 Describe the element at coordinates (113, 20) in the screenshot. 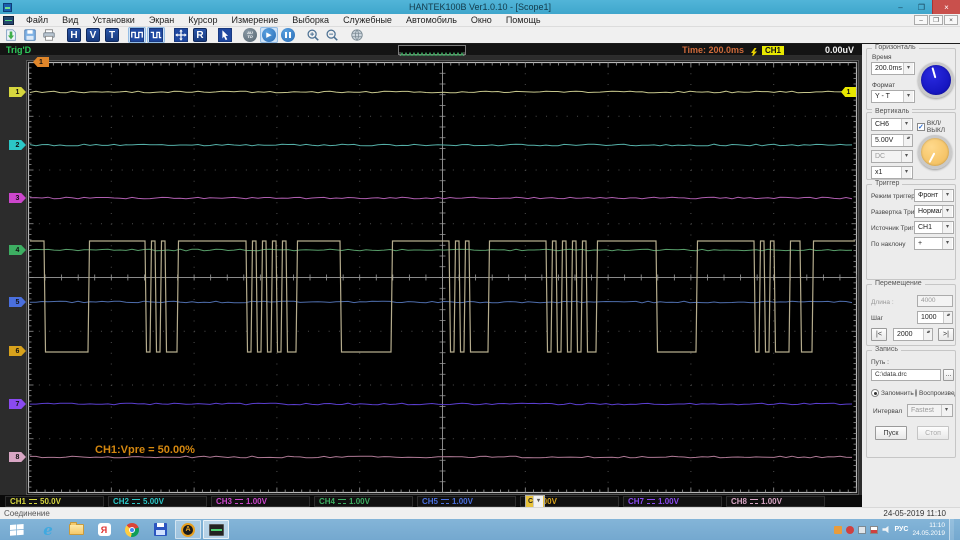

I see `menu-item-2: Установки` at that location.